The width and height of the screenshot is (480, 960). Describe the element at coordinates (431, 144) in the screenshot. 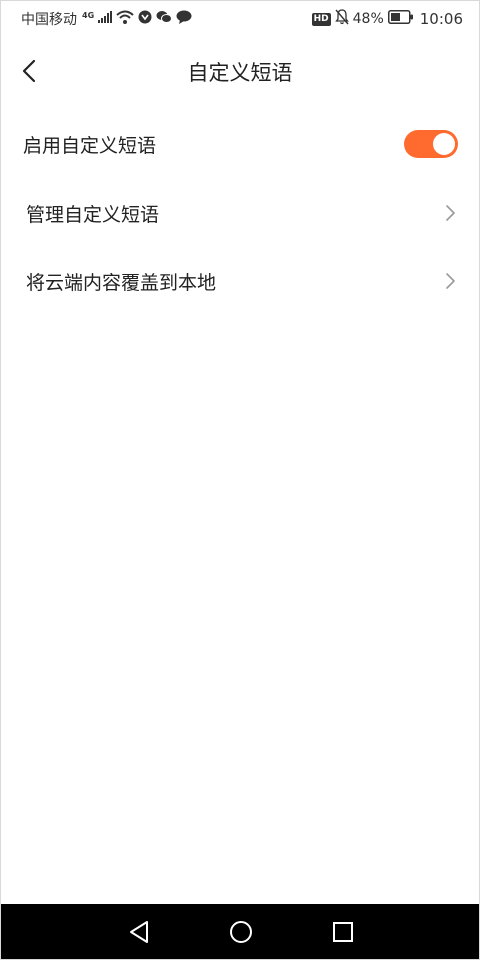

I see `enable-custom-phrases-toggle` at that location.